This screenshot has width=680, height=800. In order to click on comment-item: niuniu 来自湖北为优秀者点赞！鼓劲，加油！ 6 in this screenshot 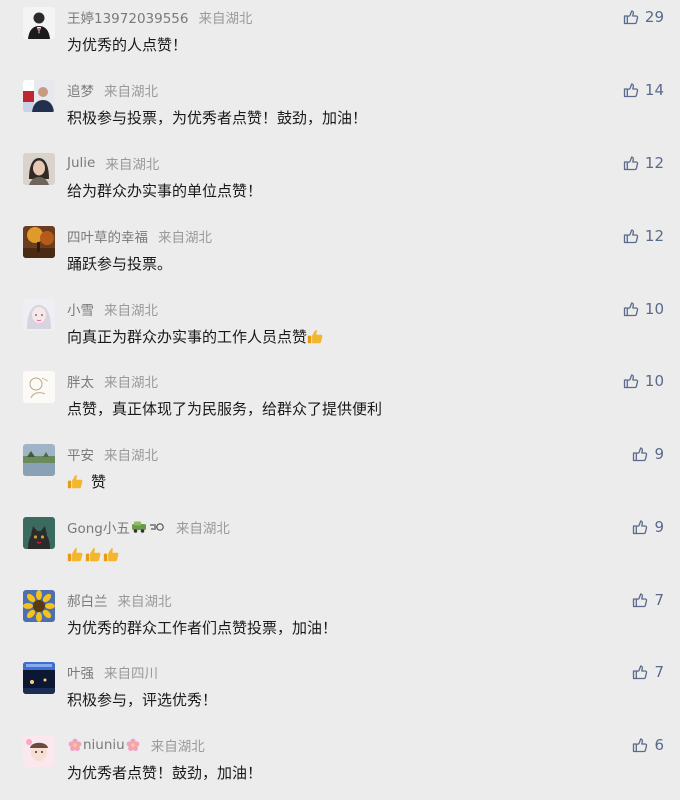, I will do `click(340, 764)`.